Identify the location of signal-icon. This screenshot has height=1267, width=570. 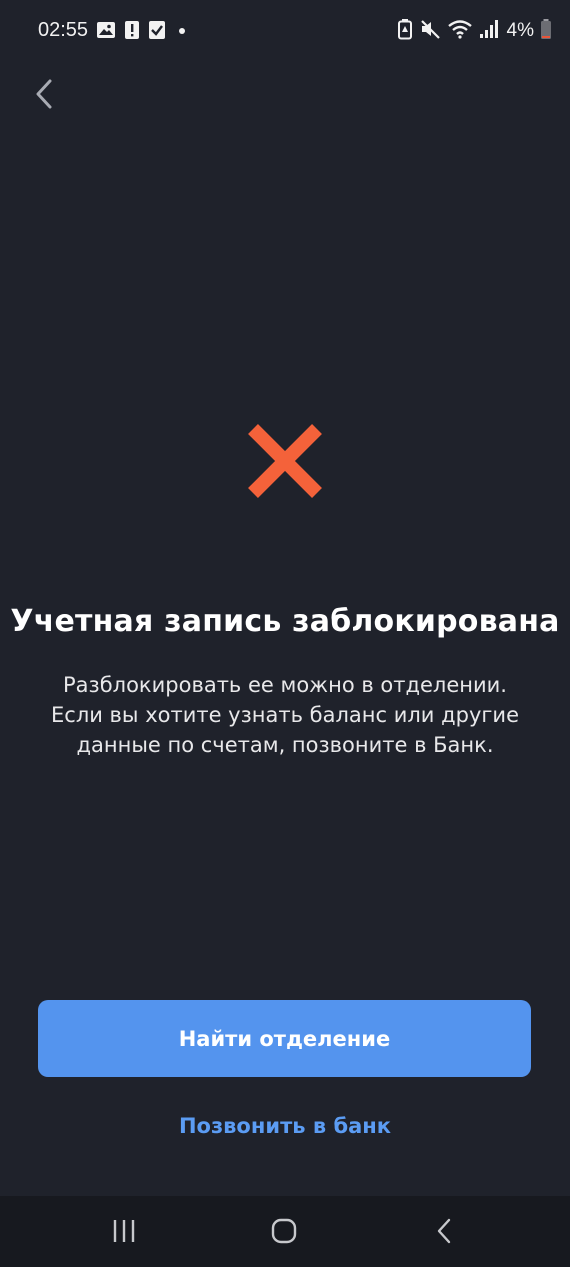
(489, 31).